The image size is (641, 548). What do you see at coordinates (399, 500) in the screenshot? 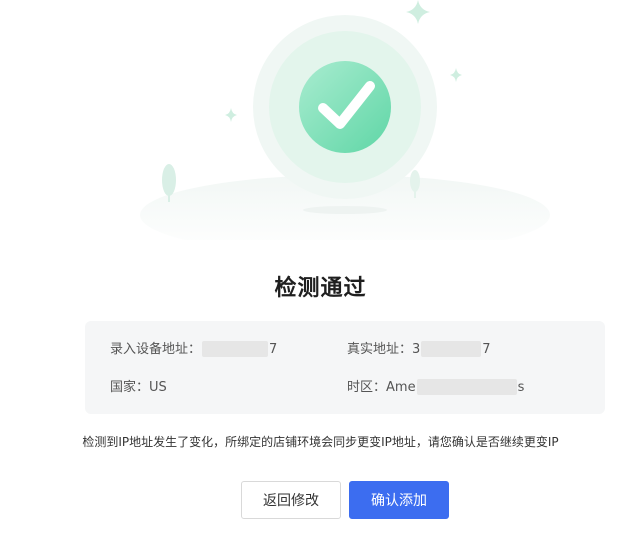
I see `confirm-add-button: 确认添加` at bounding box center [399, 500].